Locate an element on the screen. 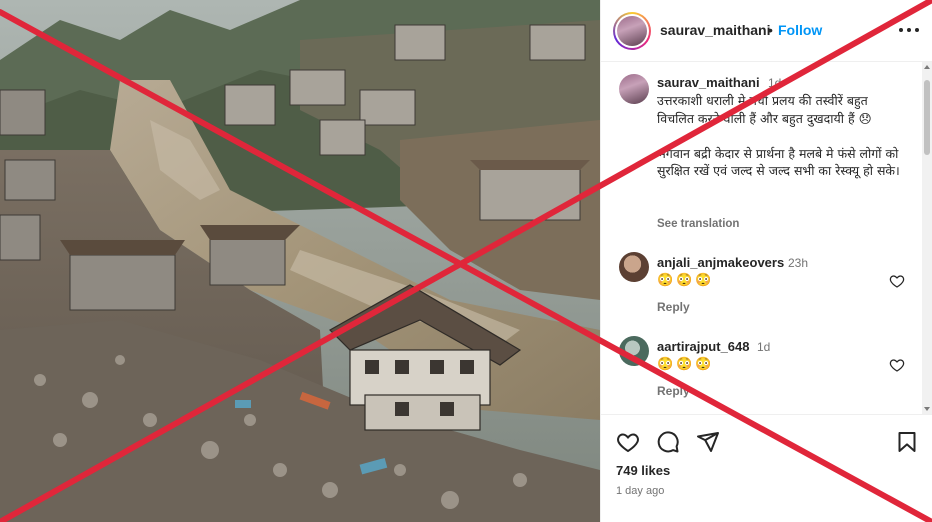 The image size is (932, 522). comment-time: 23h is located at coordinates (798, 263).